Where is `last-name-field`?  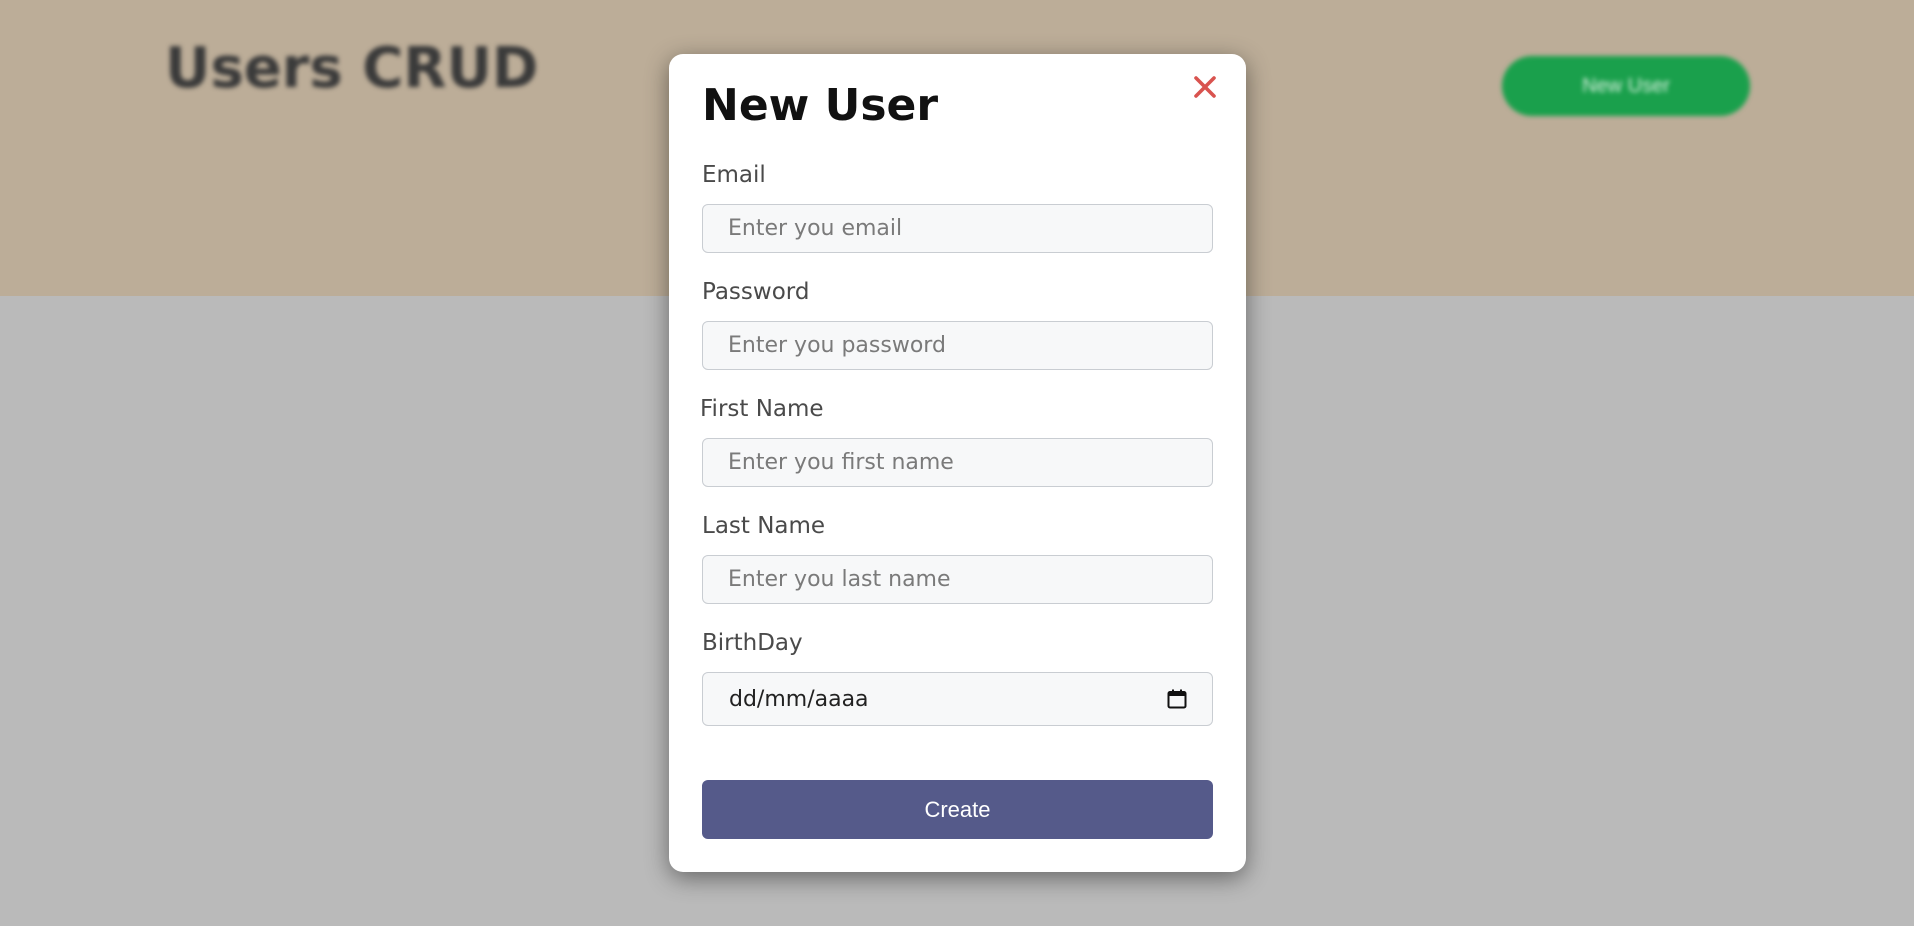
last-name-field is located at coordinates (957, 579).